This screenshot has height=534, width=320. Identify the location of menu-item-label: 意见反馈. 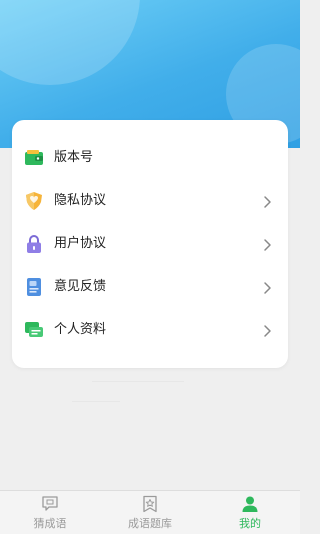
(80, 286).